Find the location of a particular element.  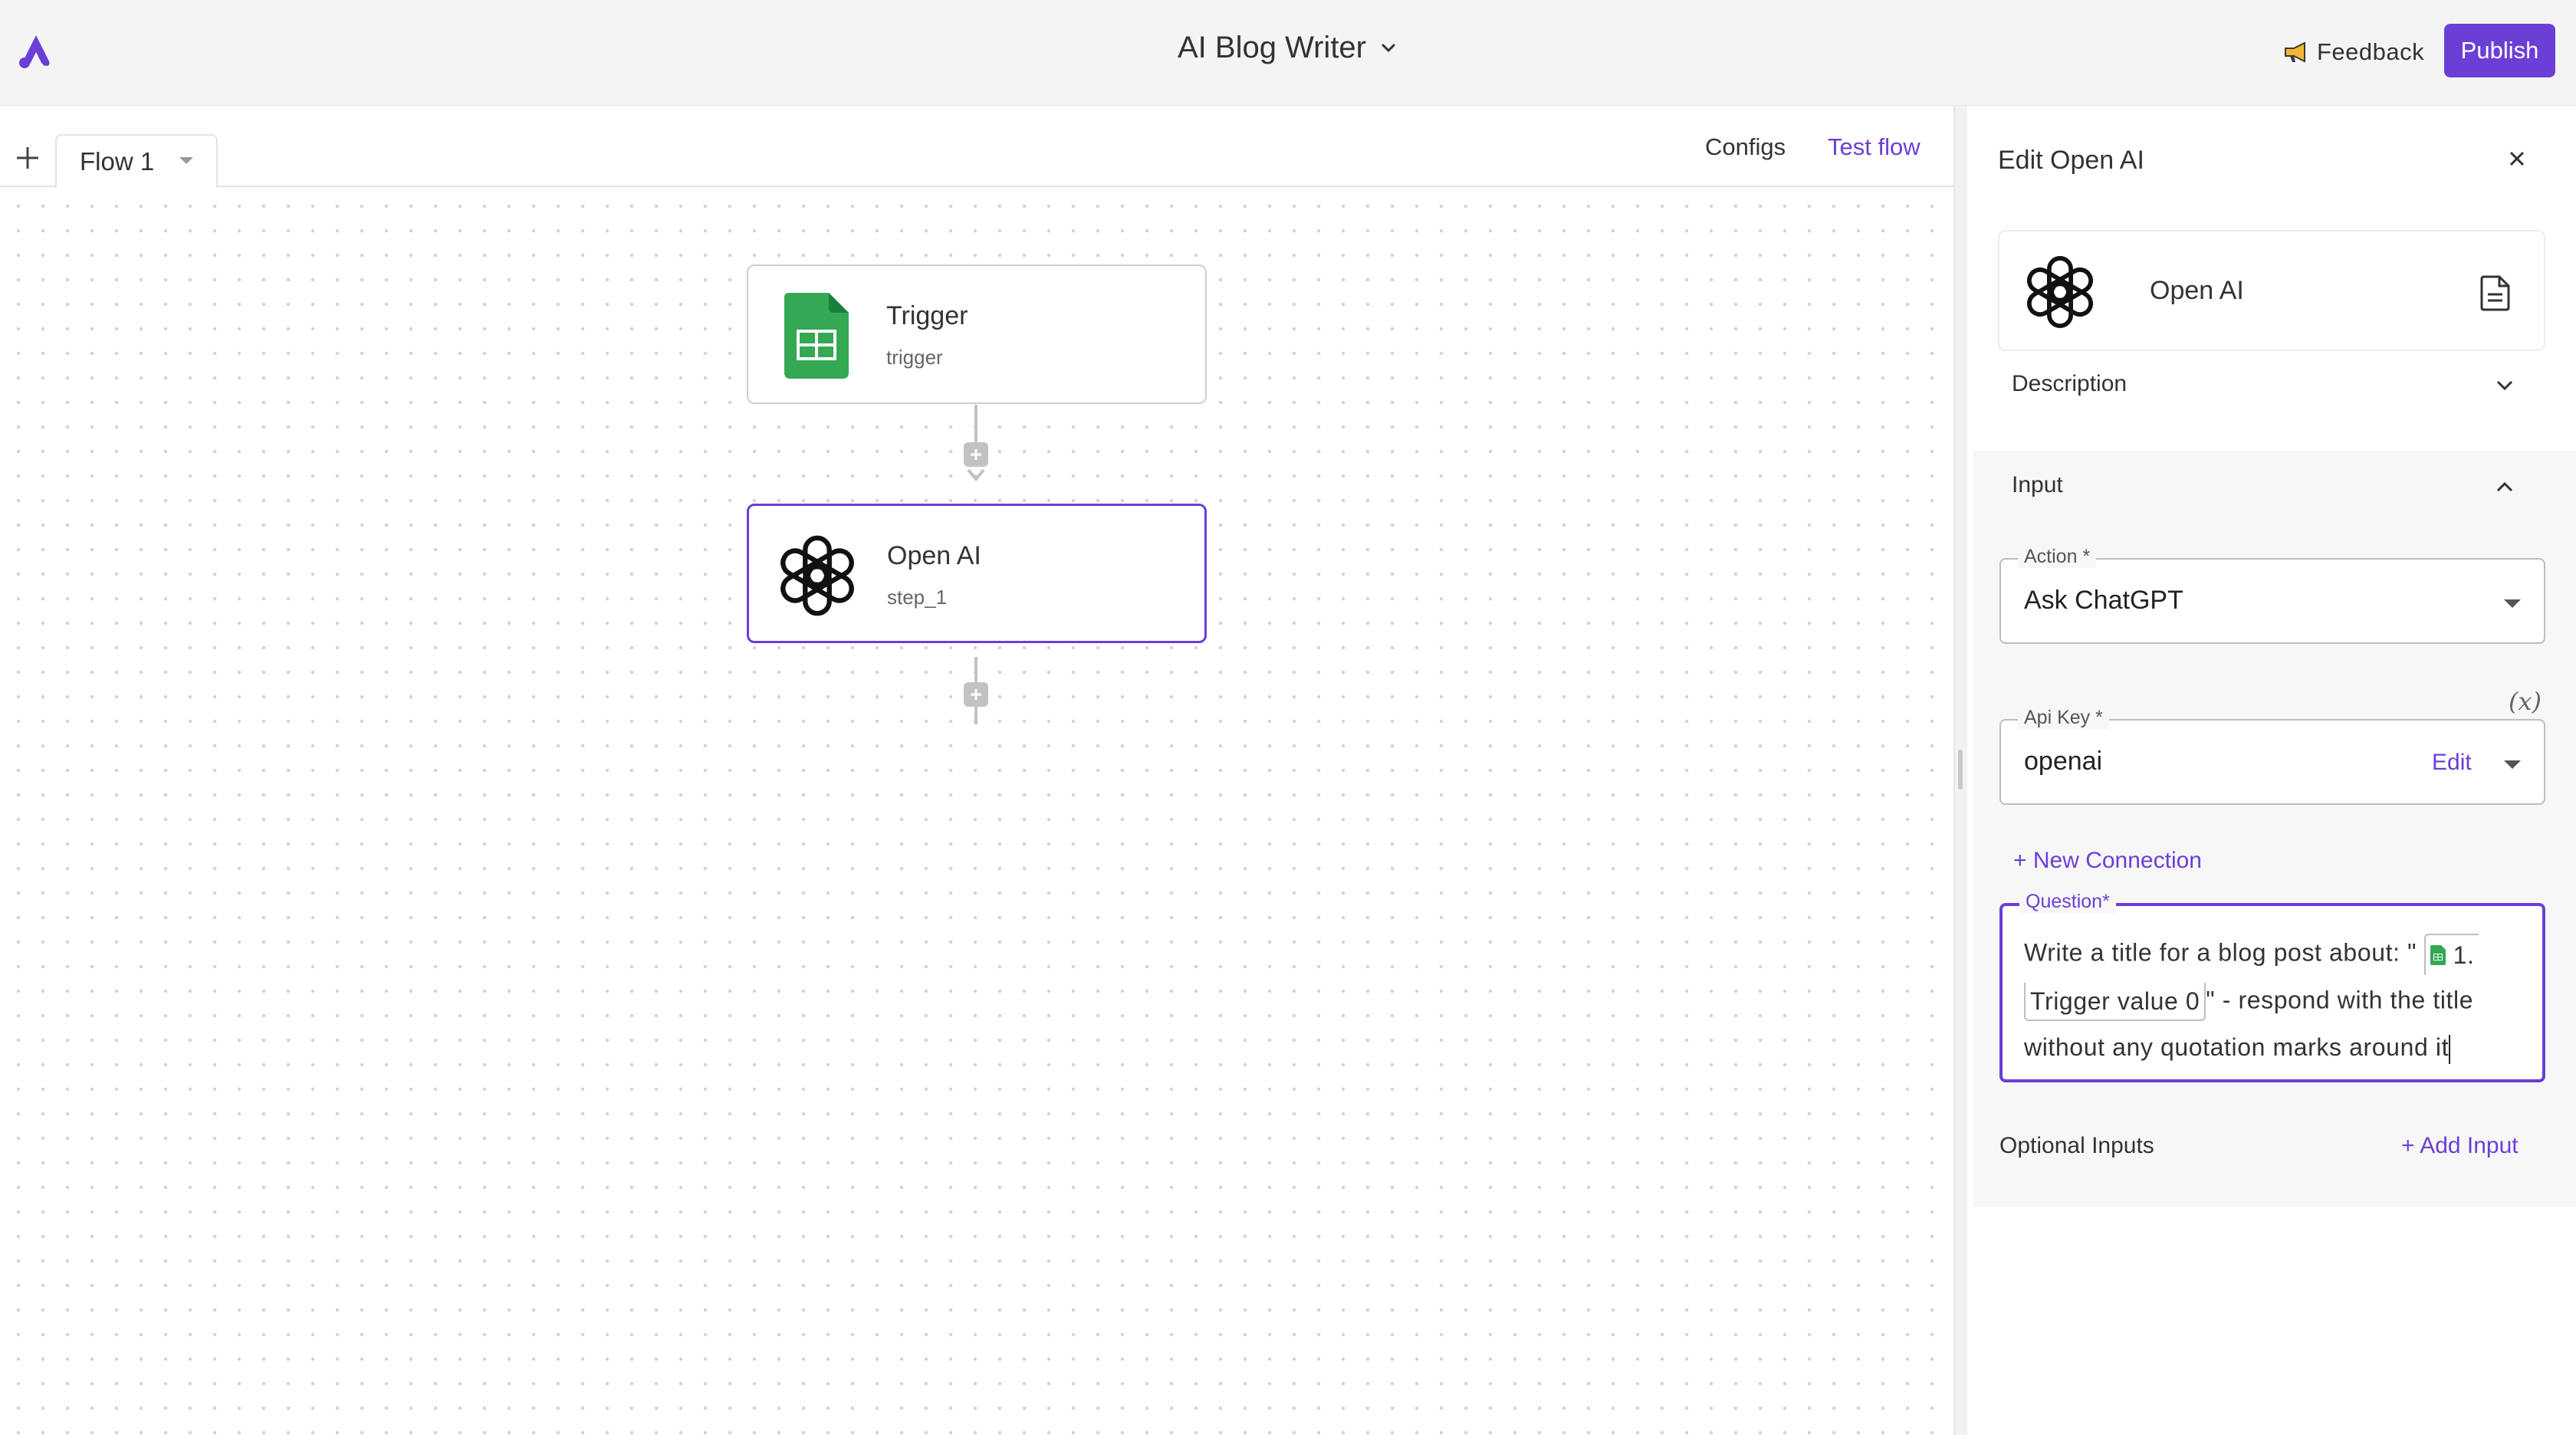

question-line-3: without any quotation marks around it is located at coordinates (2238, 1048).